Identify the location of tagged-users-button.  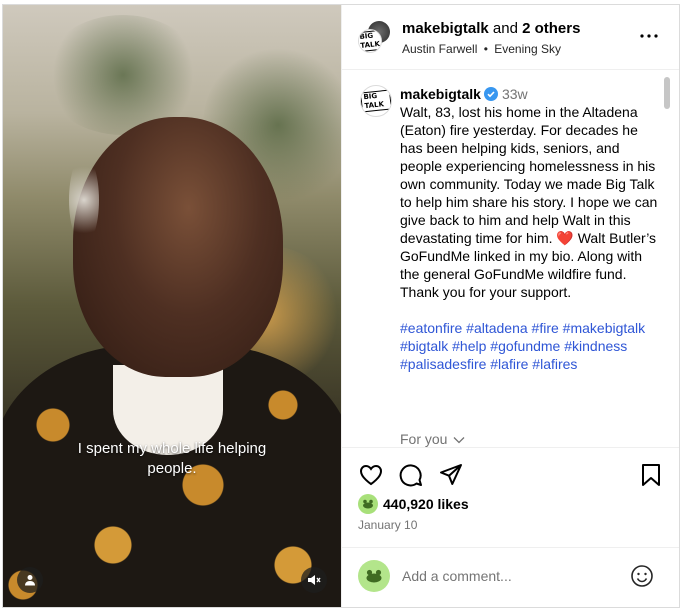
(30, 580).